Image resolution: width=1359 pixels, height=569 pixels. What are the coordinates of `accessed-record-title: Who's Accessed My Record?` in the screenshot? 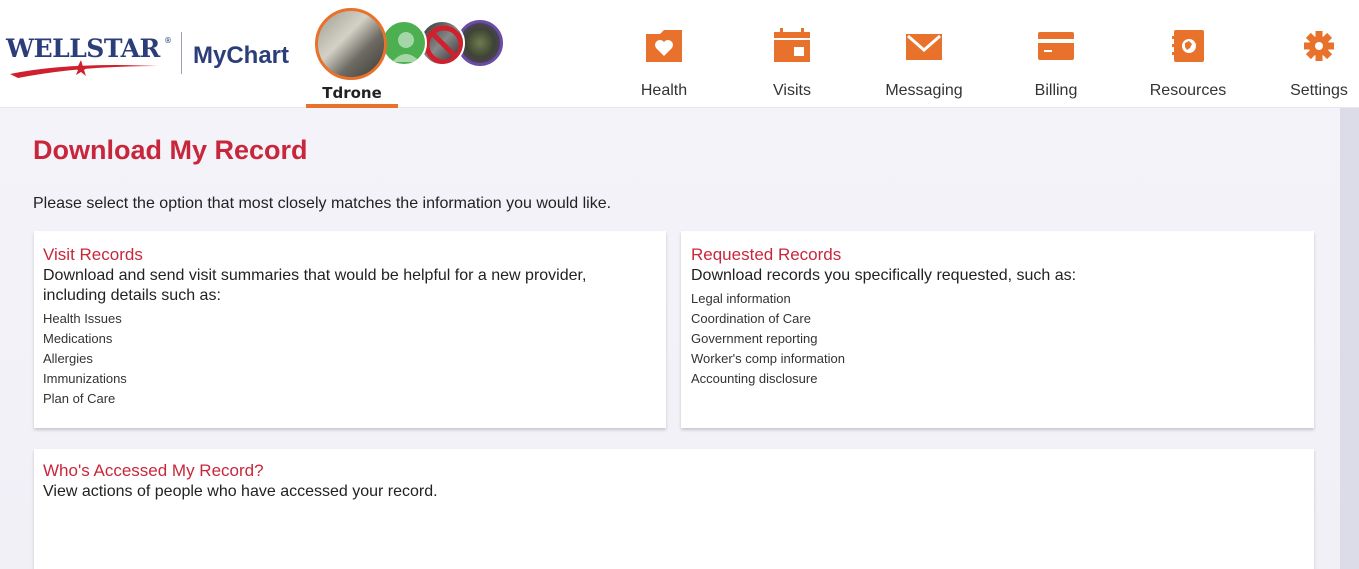 It's located at (153, 471).